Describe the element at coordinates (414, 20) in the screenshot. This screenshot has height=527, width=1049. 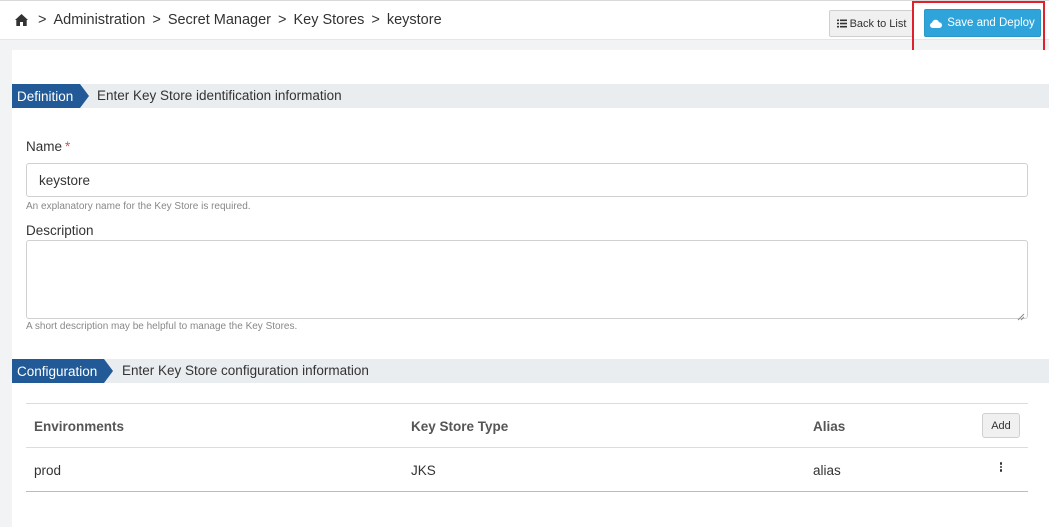
I see `breadcrumb-current-keystore: keystore` at that location.